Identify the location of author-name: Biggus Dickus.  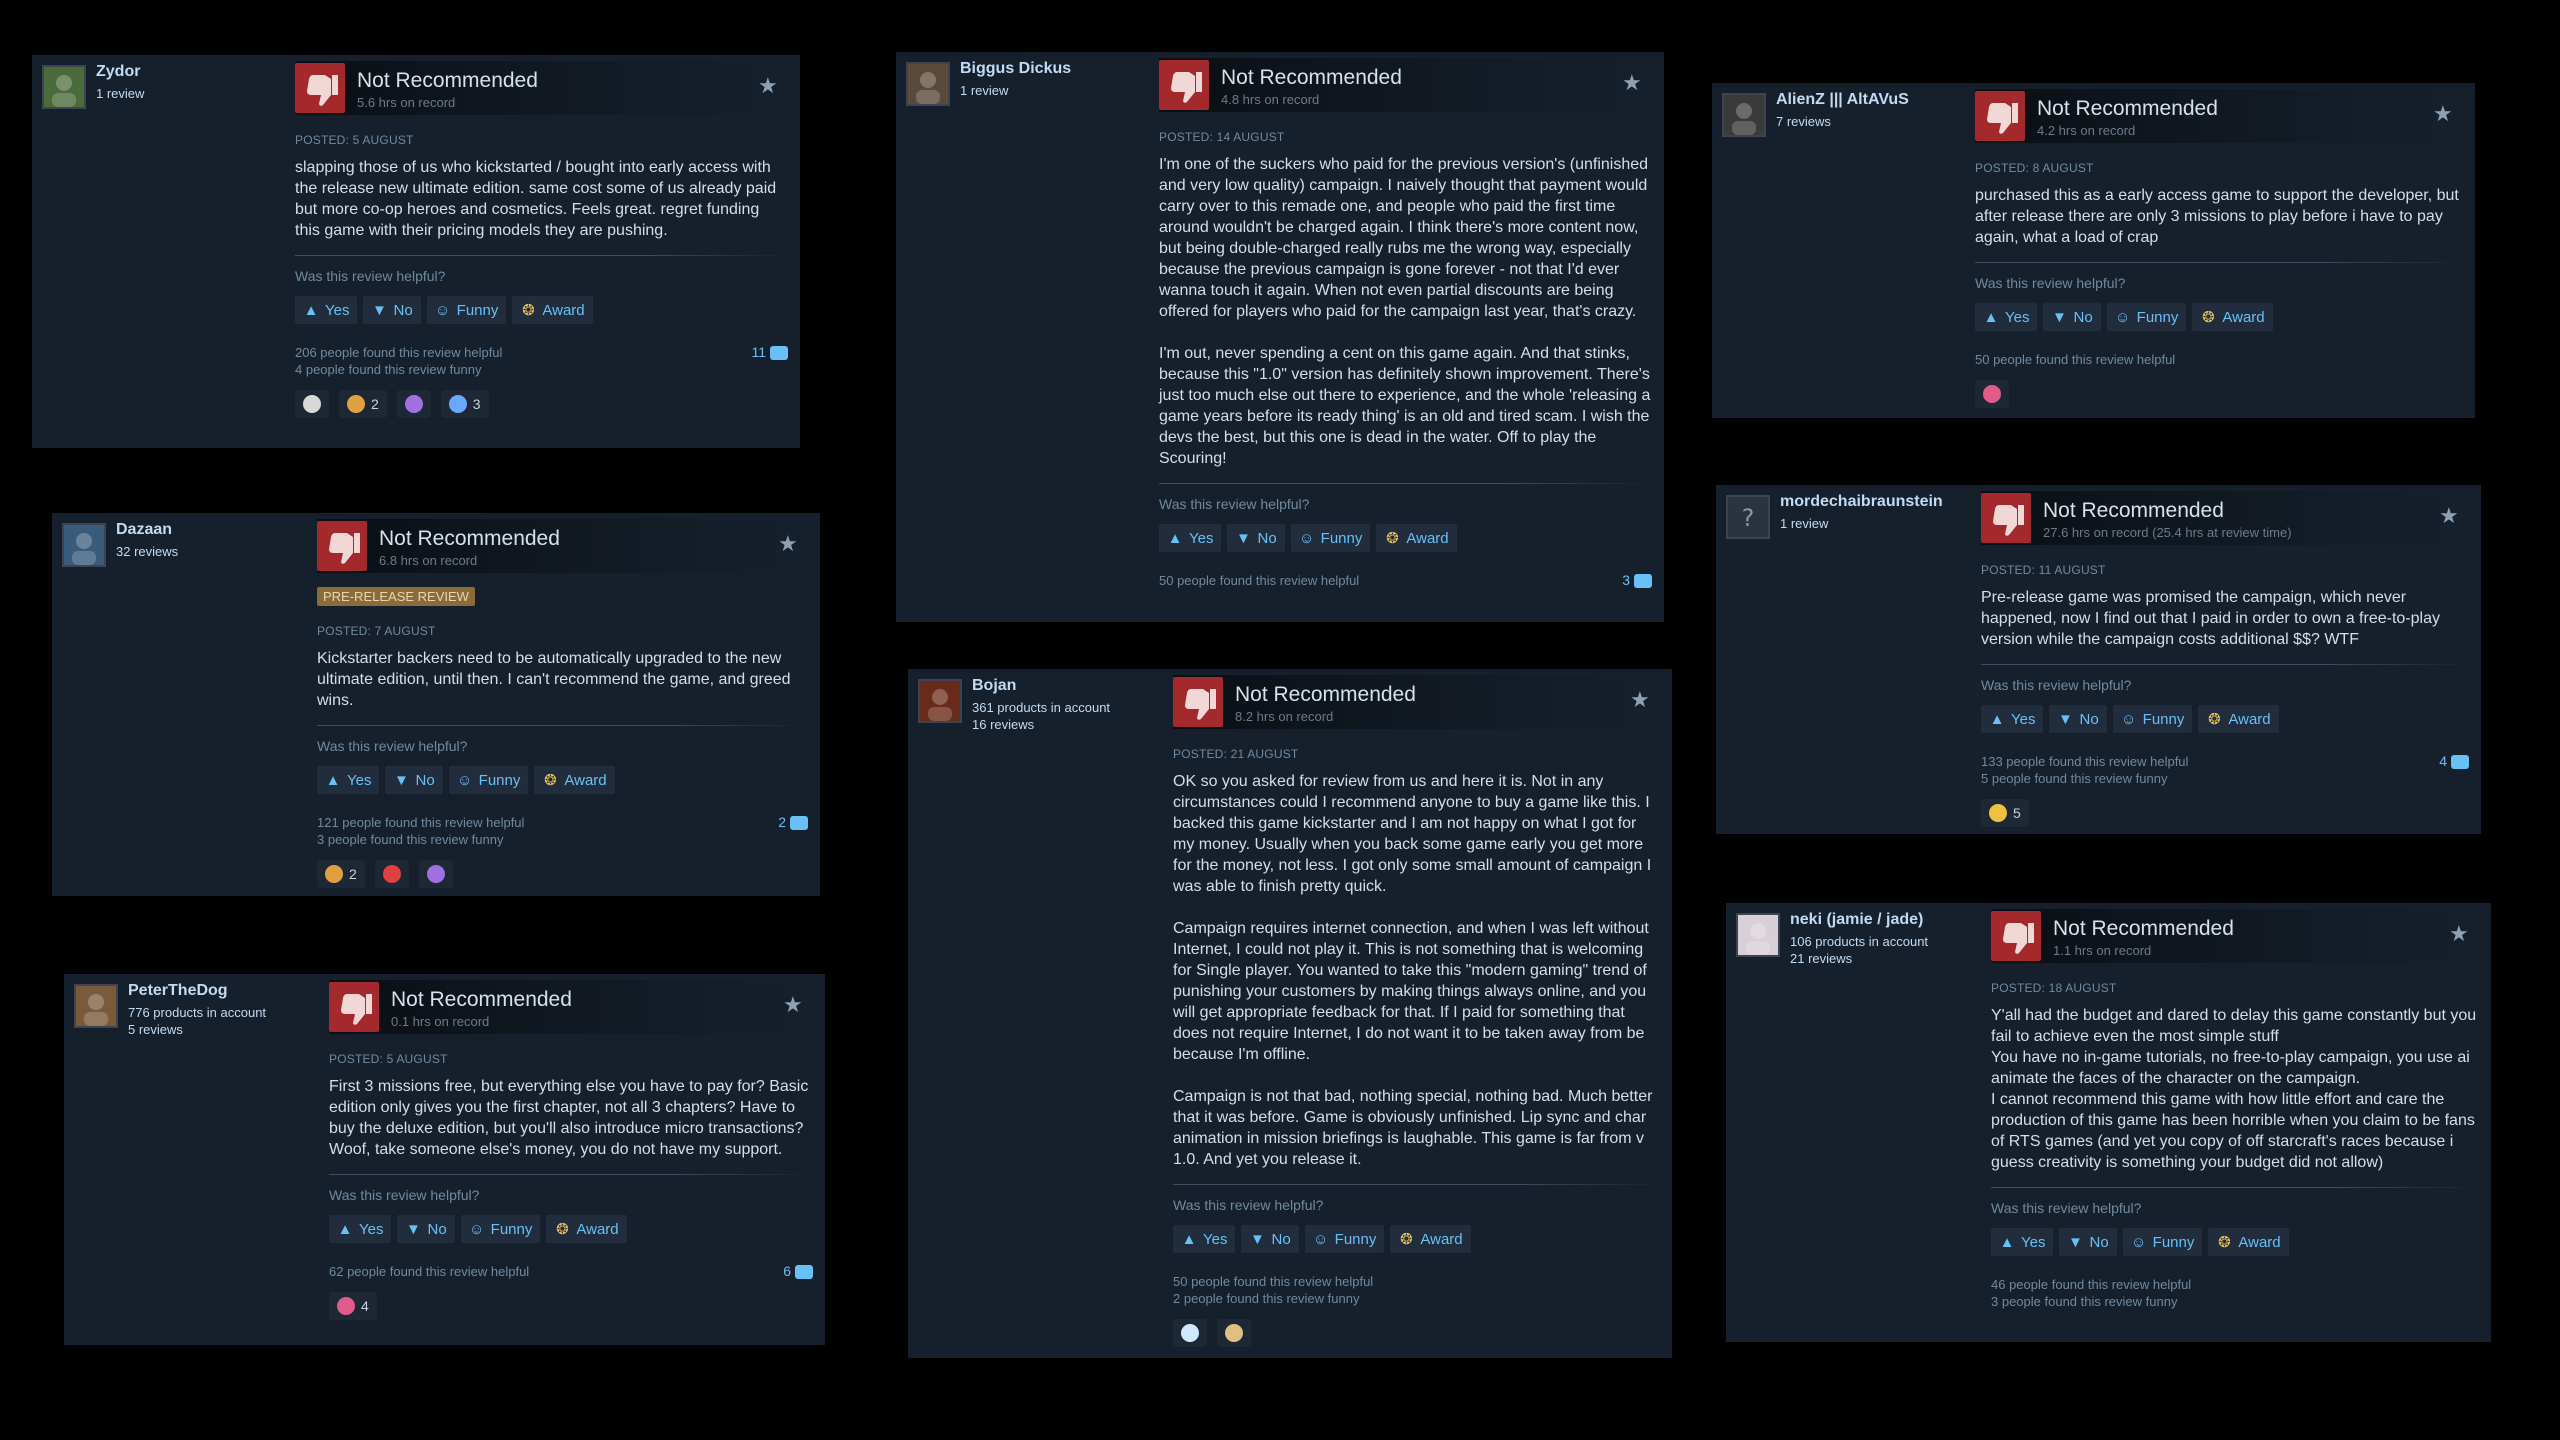
(1015, 69).